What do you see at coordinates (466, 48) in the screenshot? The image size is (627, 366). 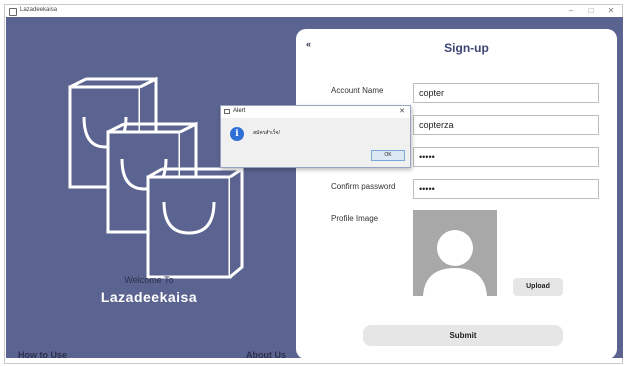 I see `page-title: Sign-up` at bounding box center [466, 48].